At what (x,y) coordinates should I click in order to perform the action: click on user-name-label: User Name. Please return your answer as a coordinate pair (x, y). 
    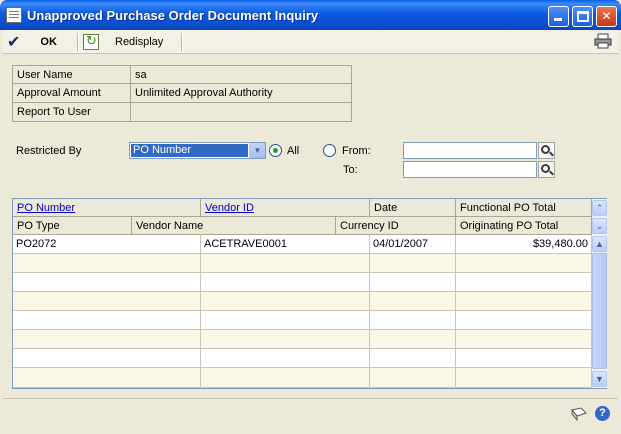
    Looking at the image, I should click on (71, 74).